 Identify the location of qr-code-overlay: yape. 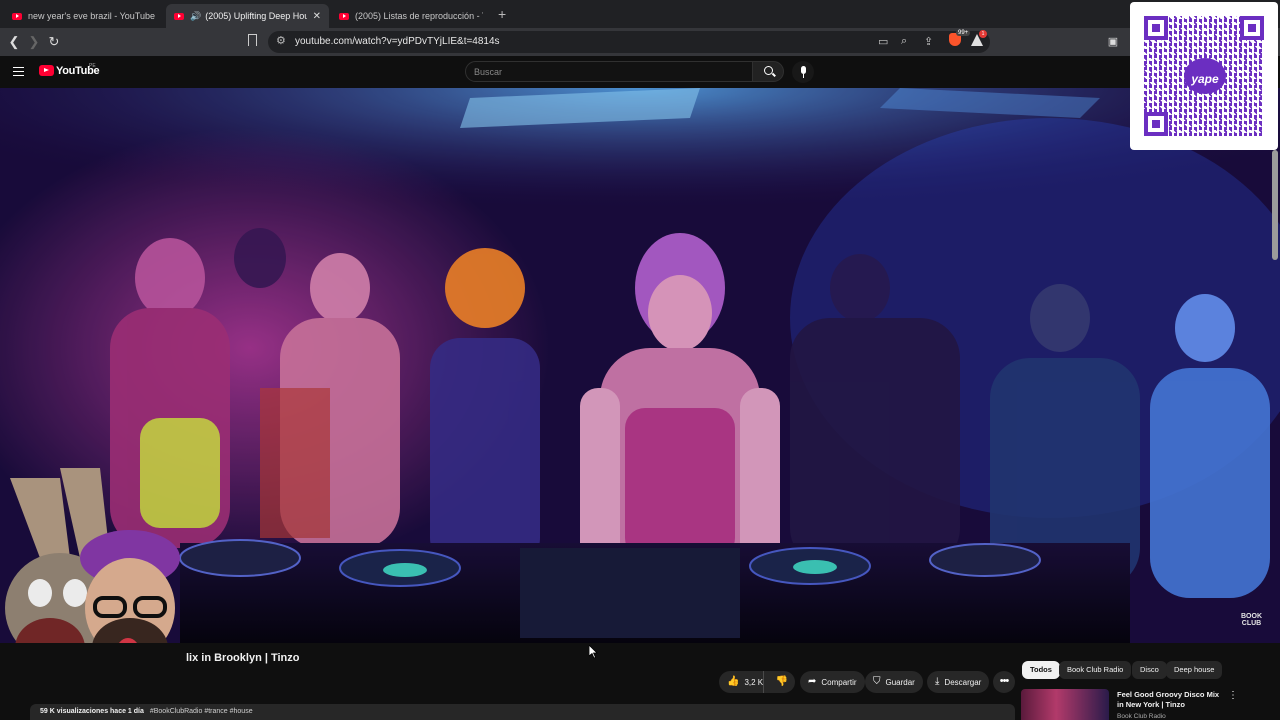
(1204, 76).